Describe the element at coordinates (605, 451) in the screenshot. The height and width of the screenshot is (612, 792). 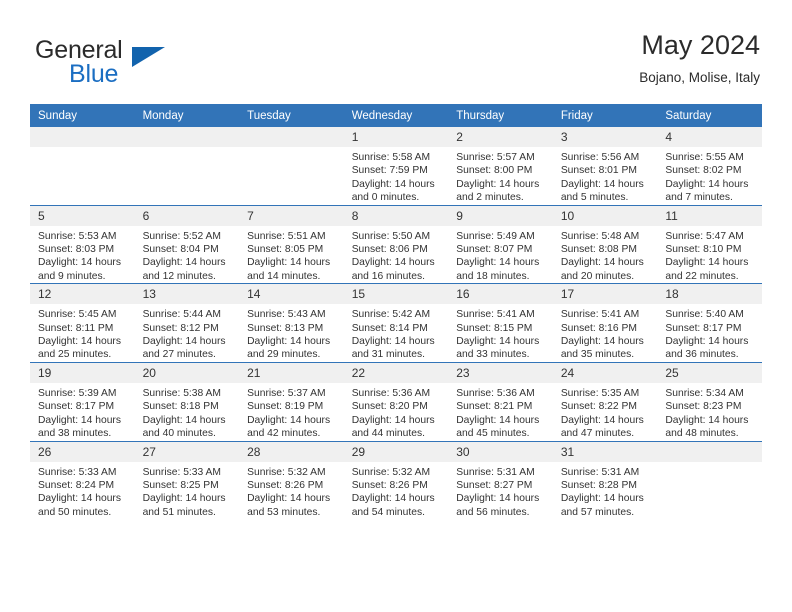
I see `day-number: 31` at that location.